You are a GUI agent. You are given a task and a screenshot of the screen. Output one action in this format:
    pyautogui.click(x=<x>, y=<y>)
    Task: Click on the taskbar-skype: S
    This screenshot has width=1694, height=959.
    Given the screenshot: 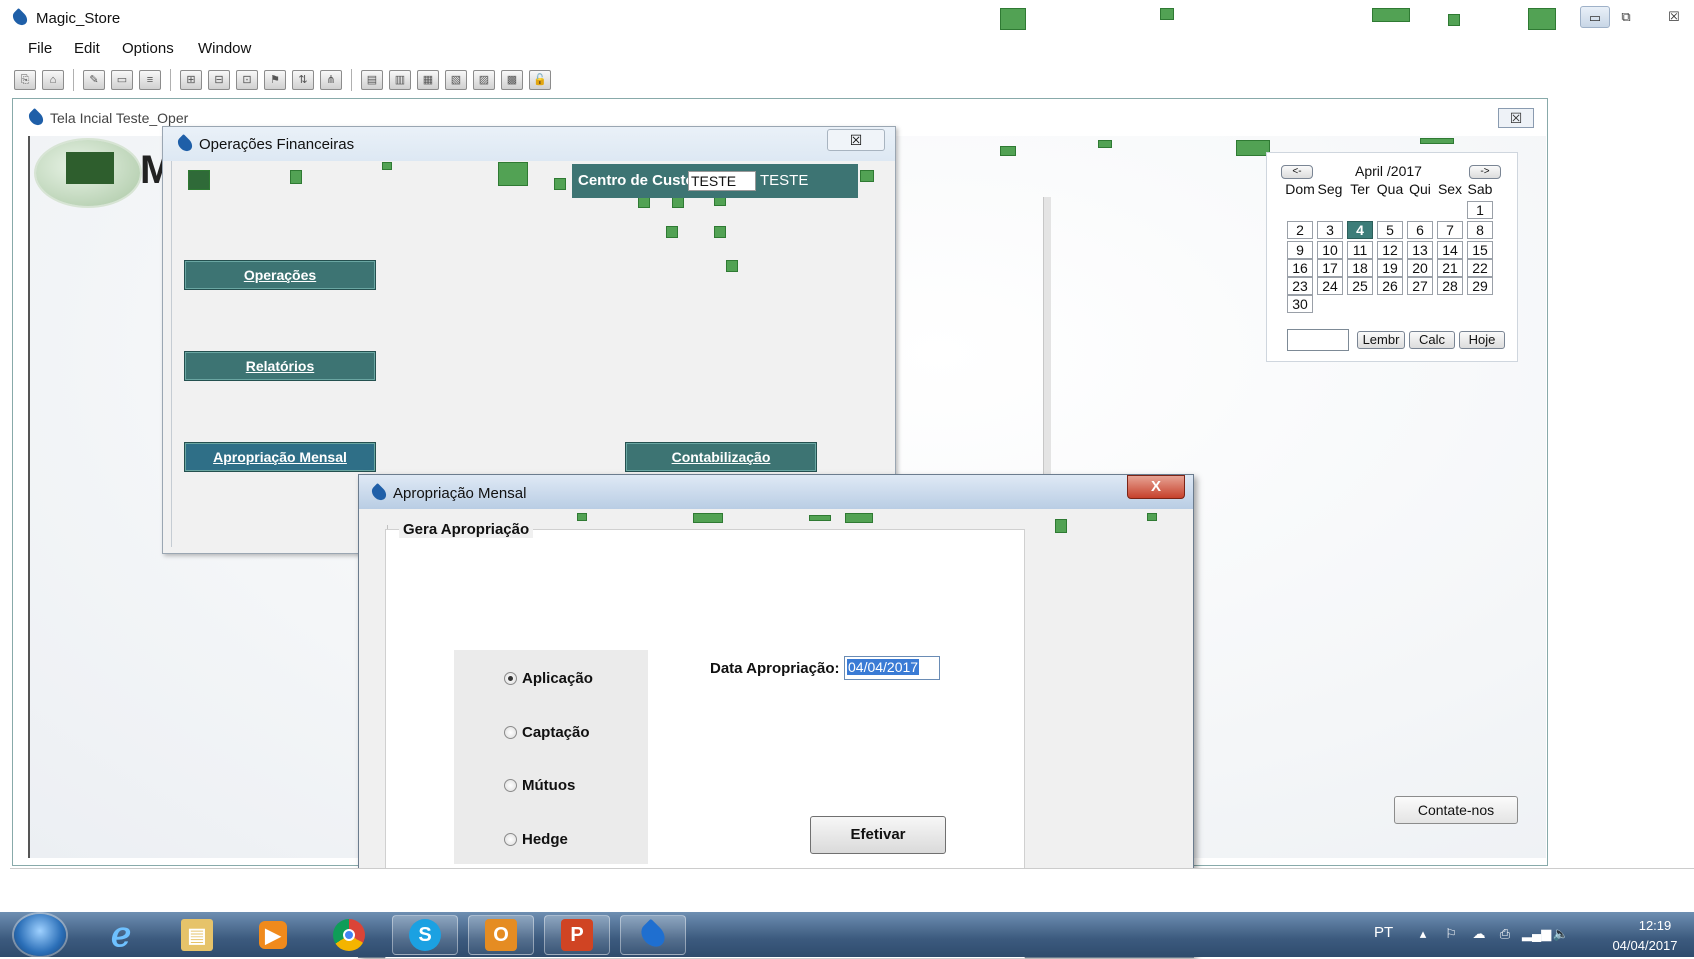 What is the action you would take?
    pyautogui.click(x=425, y=935)
    